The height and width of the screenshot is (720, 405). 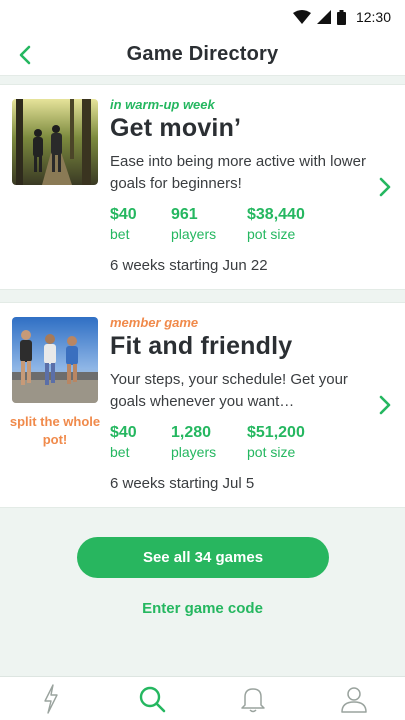 What do you see at coordinates (189, 265) in the screenshot?
I see `game-schedule: 6 weeks starting Jun 22` at bounding box center [189, 265].